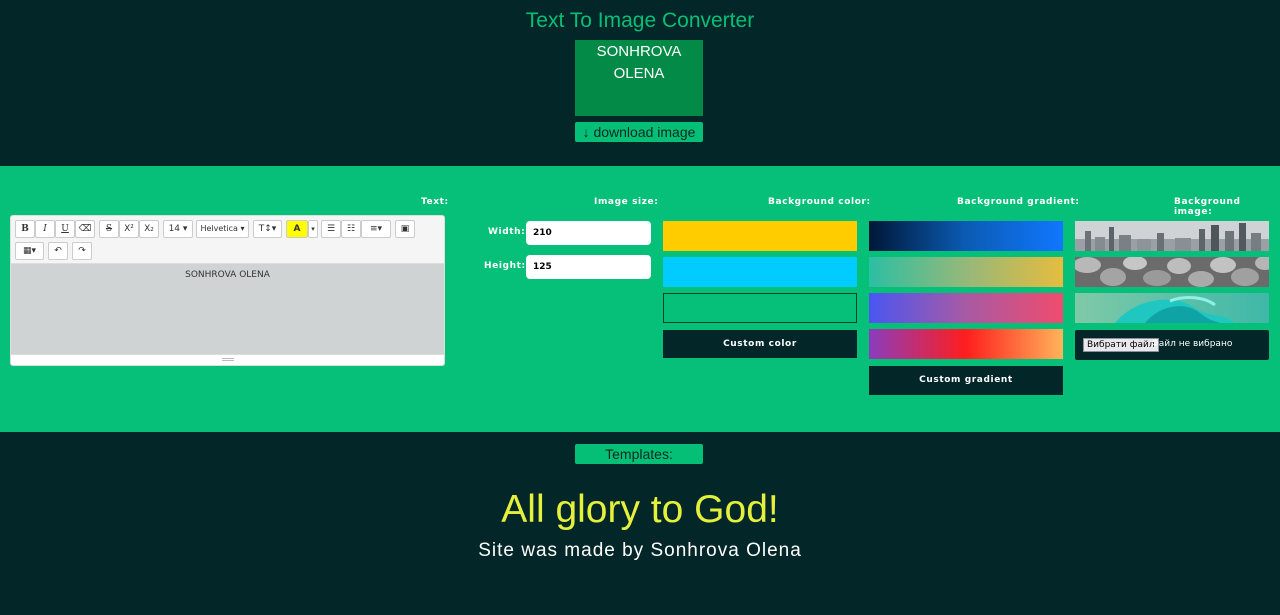 The width and height of the screenshot is (1280, 615). Describe the element at coordinates (639, 132) in the screenshot. I see `download-image-button: ↓ download image` at that location.